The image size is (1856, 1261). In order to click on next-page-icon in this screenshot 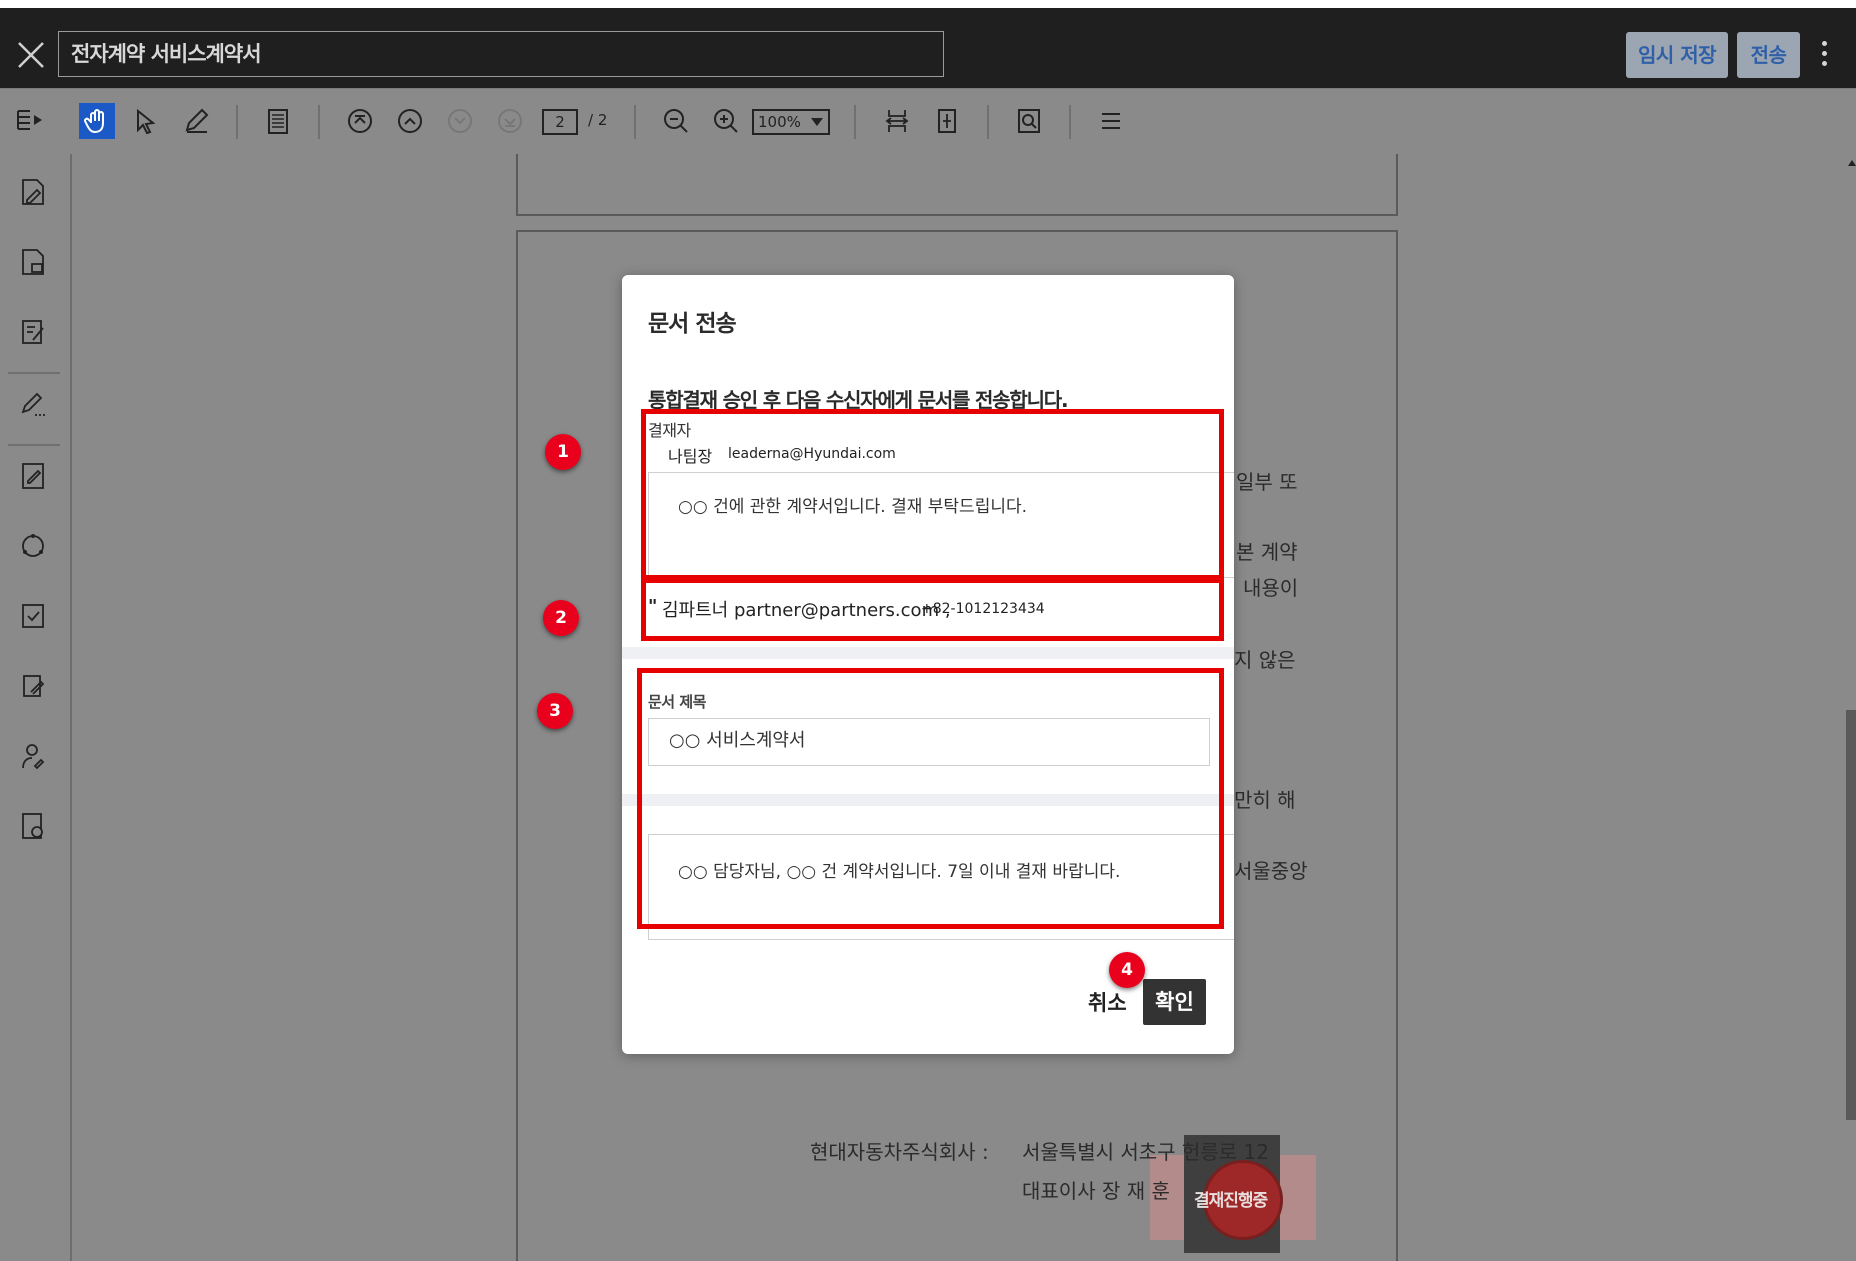, I will do `click(460, 121)`.